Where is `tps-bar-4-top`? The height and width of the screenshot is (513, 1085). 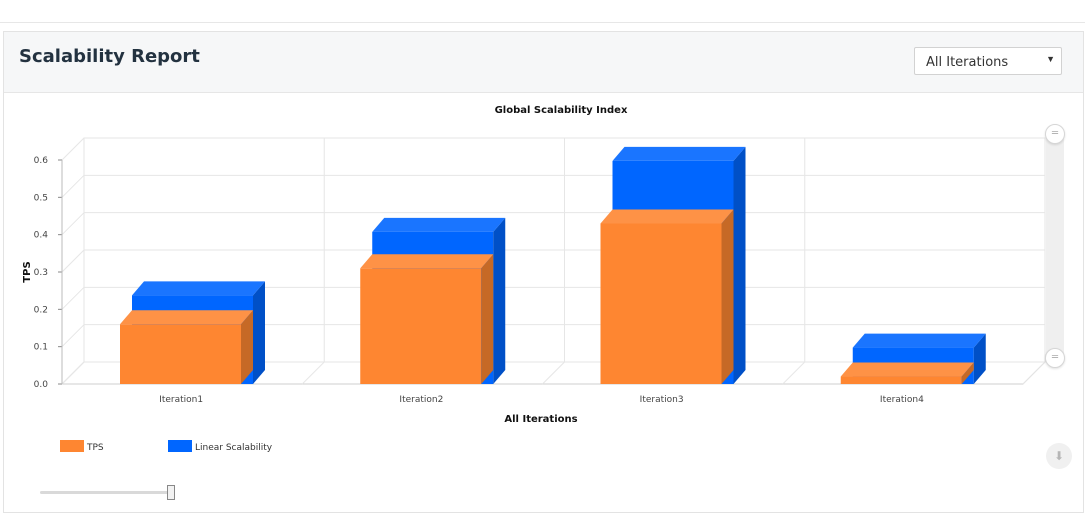
tps-bar-4-top is located at coordinates (907, 369).